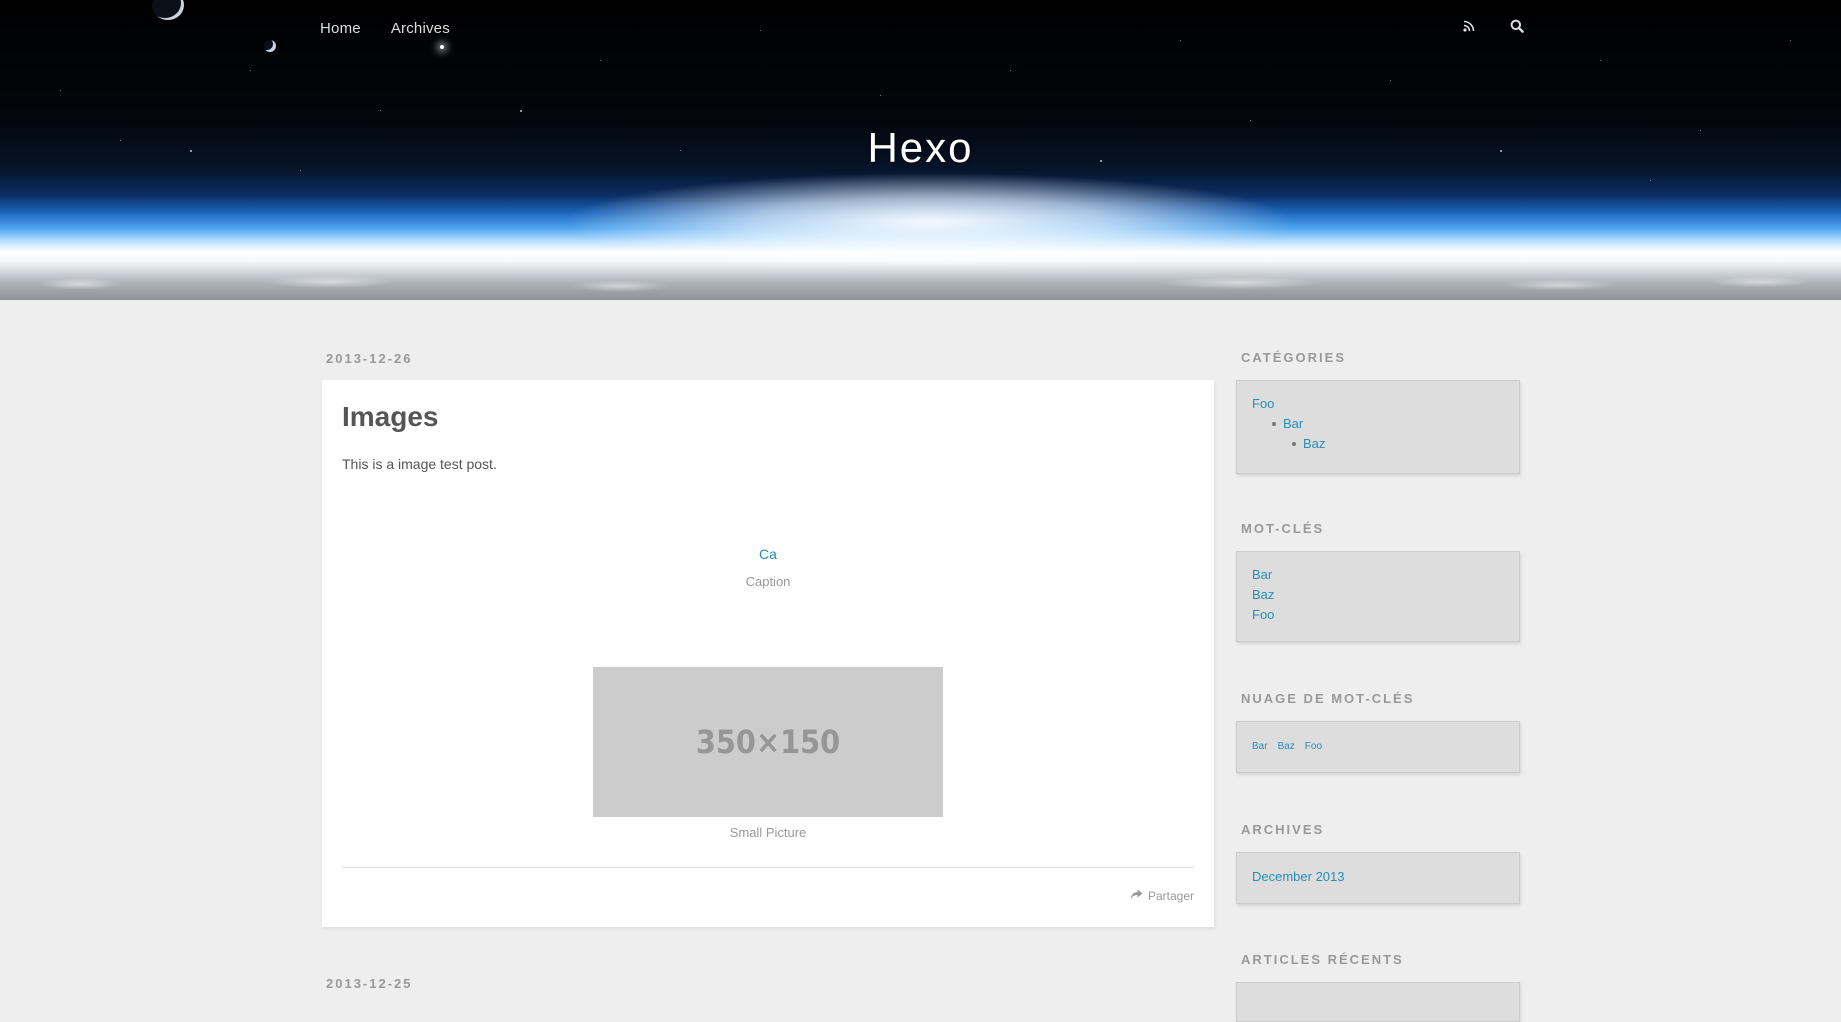 The image size is (1841, 1022). Describe the element at coordinates (1260, 747) in the screenshot. I see `tag-cloud-link-bar: Bar` at that location.